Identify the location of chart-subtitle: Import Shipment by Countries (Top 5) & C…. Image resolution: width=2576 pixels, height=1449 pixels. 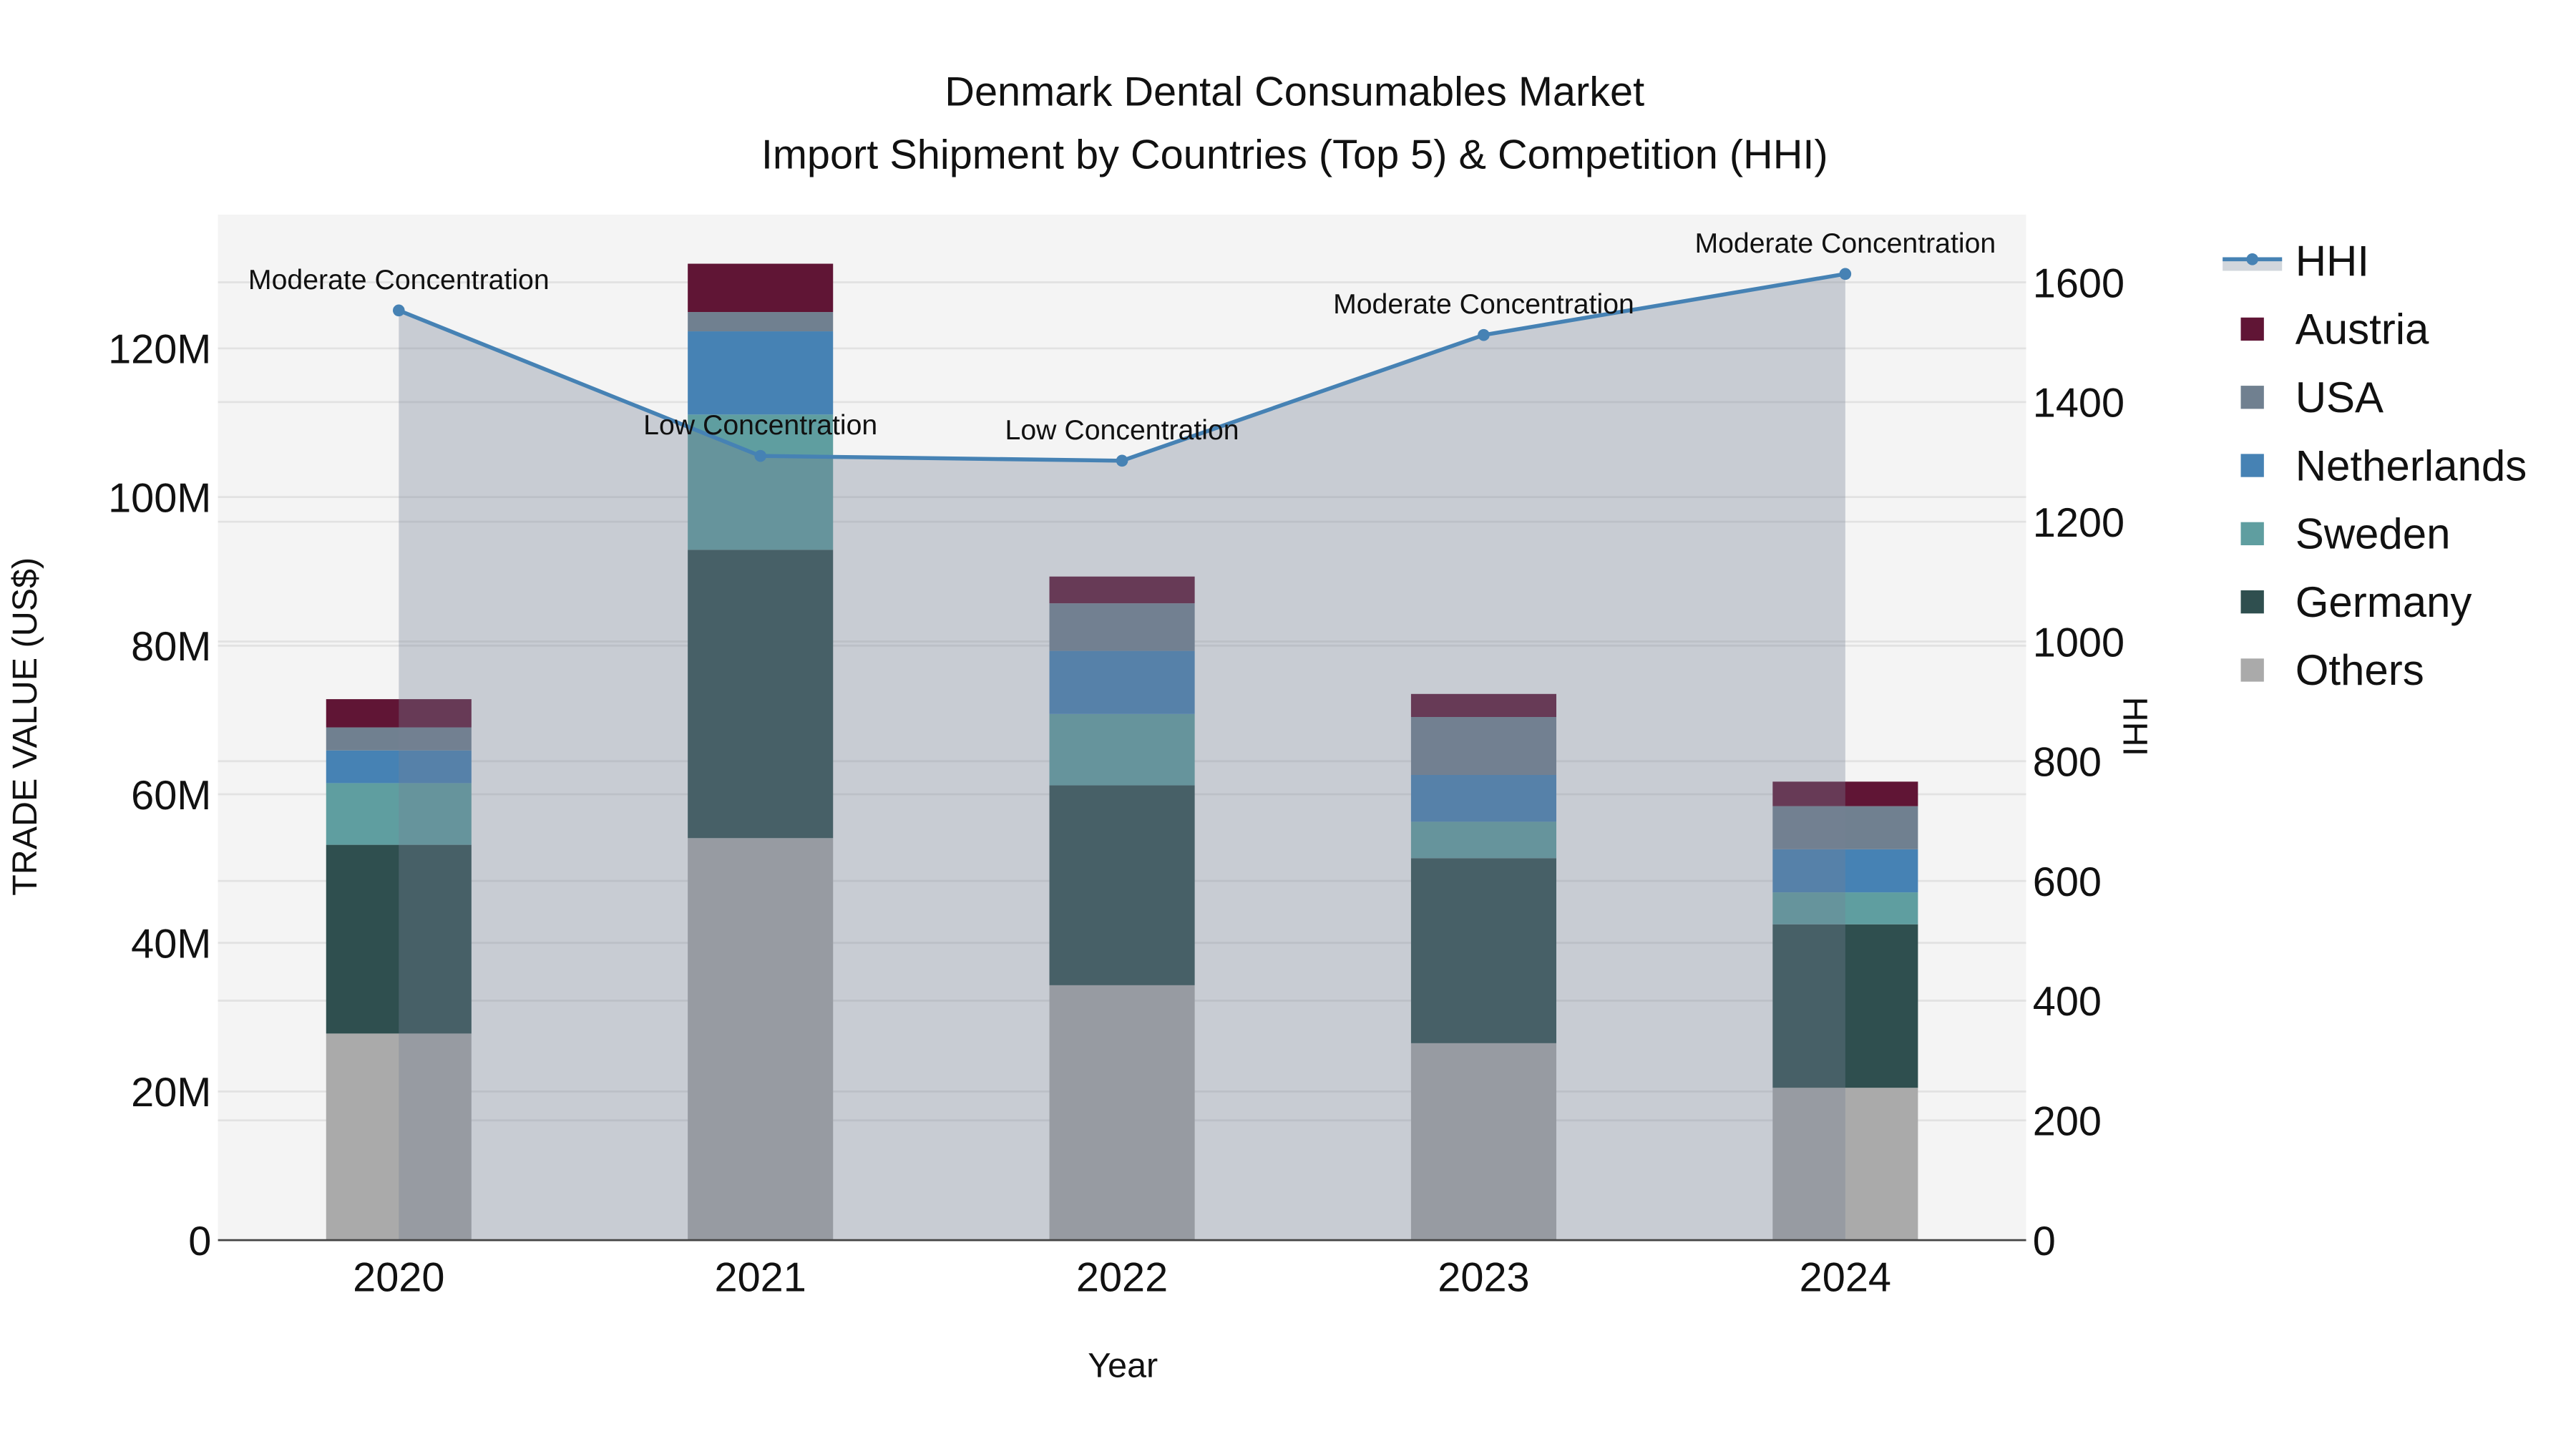
(1294, 154).